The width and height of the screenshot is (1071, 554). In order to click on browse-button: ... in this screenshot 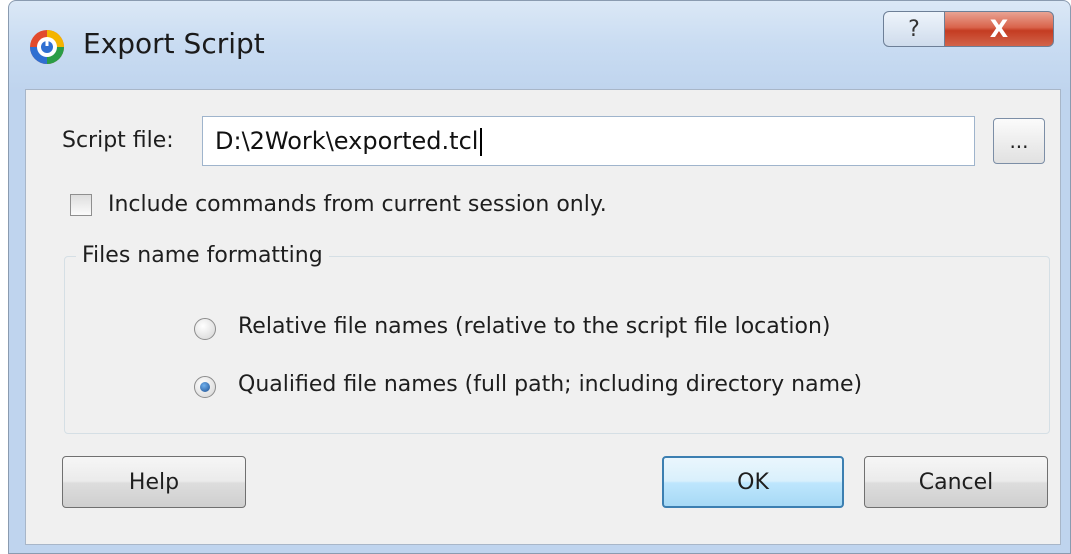, I will do `click(1019, 141)`.